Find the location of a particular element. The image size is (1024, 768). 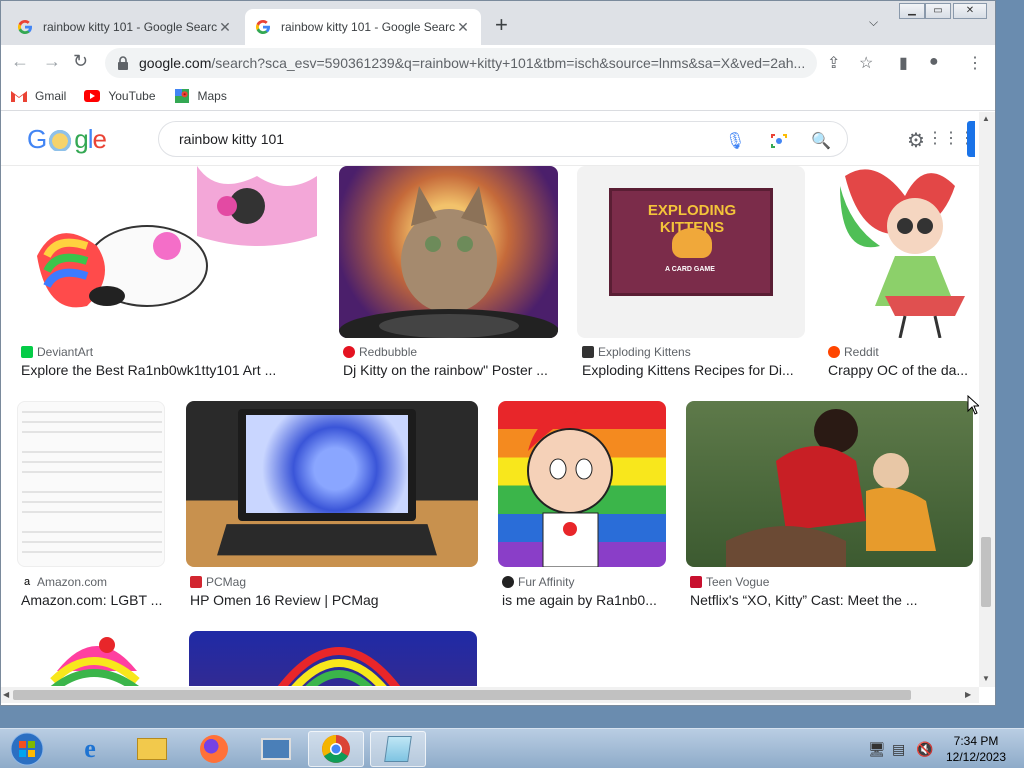

result-title: HP Omen 16 Review | PCMag is located at coordinates (333, 600).